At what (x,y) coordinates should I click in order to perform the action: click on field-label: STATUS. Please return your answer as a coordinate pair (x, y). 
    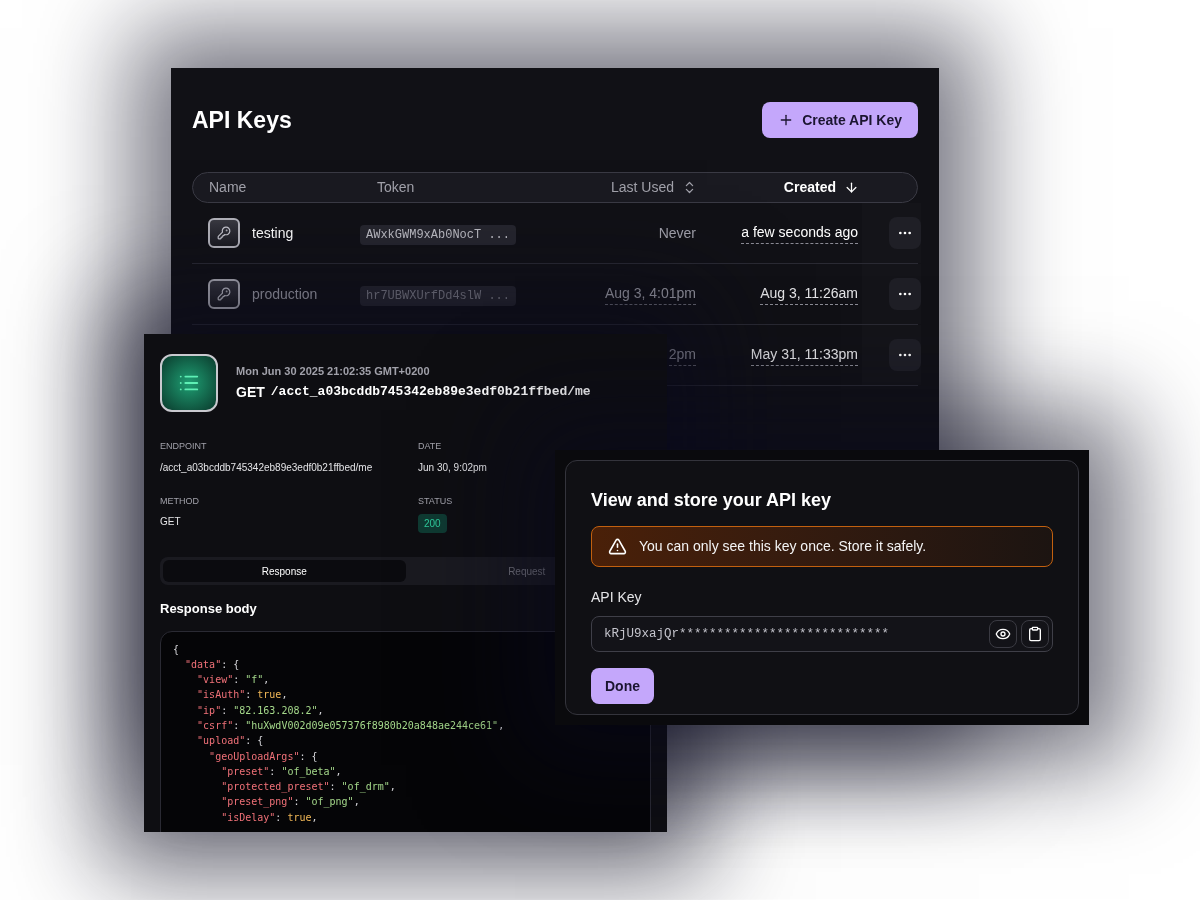
    Looking at the image, I should click on (435, 501).